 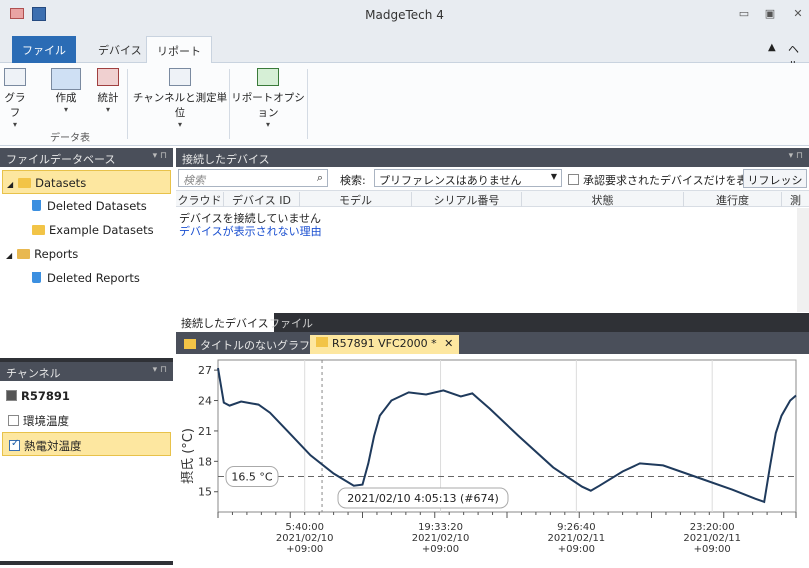 What do you see at coordinates (86, 157) in the screenshot?
I see `file-db-header: ファイルデータベース ▾ ⊓` at bounding box center [86, 157].